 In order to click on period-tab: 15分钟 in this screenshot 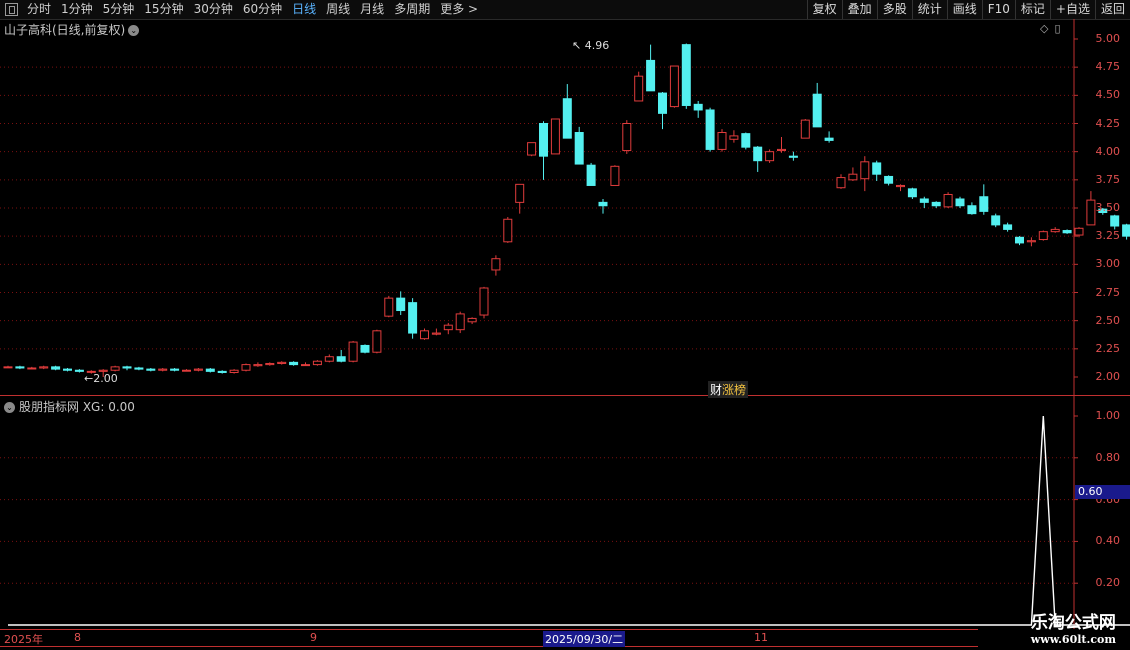, I will do `click(163, 9)`.